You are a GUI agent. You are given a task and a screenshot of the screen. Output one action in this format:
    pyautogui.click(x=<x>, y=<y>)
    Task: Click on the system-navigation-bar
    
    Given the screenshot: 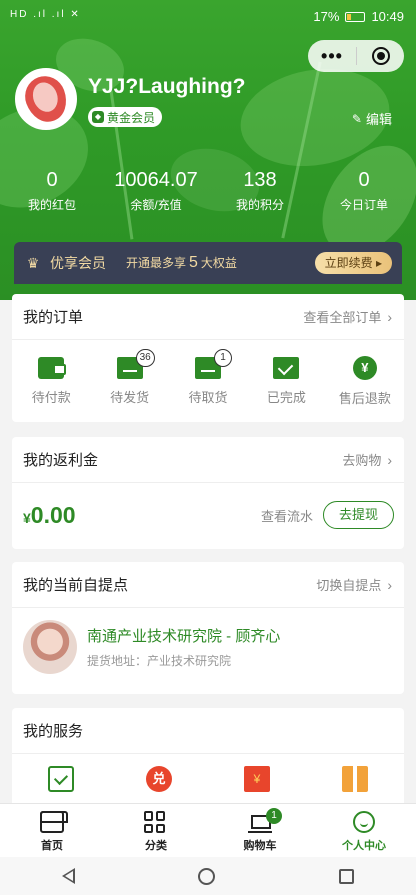 What is the action you would take?
    pyautogui.click(x=208, y=876)
    